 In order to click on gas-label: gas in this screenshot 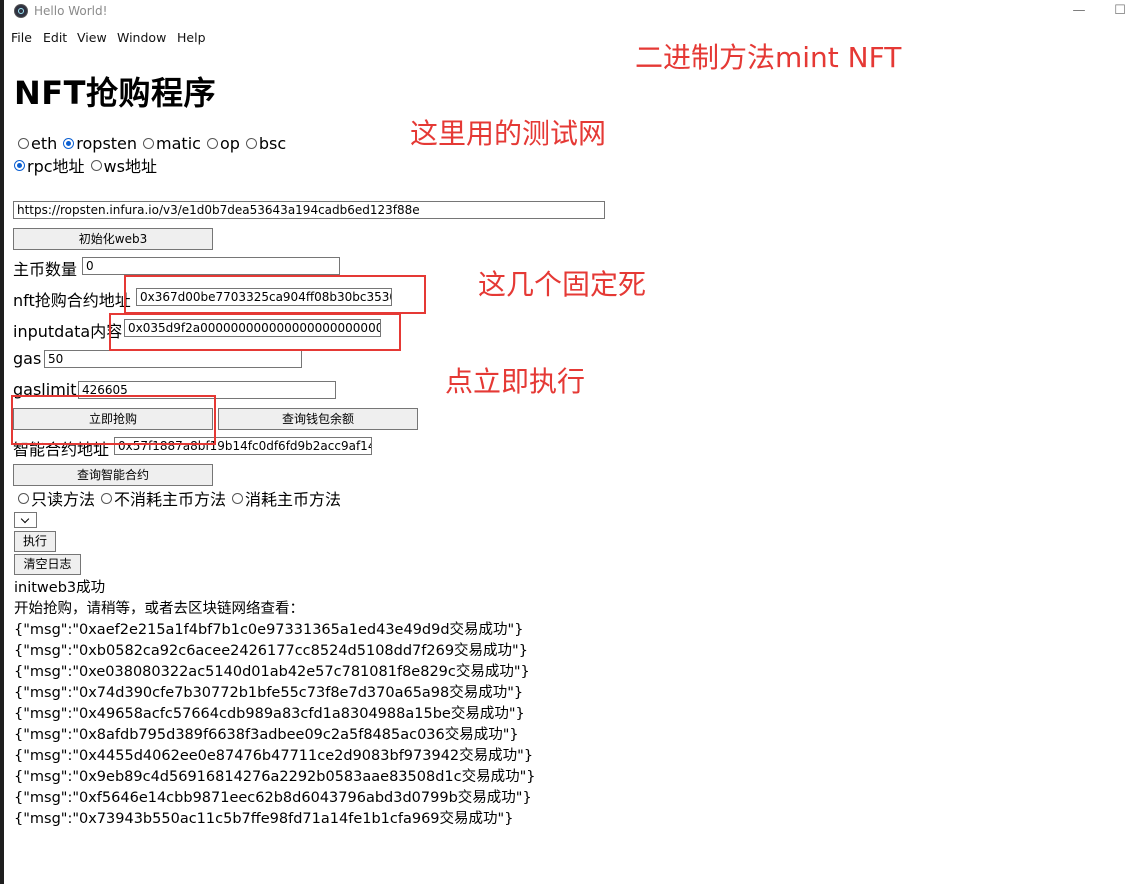, I will do `click(27, 358)`.